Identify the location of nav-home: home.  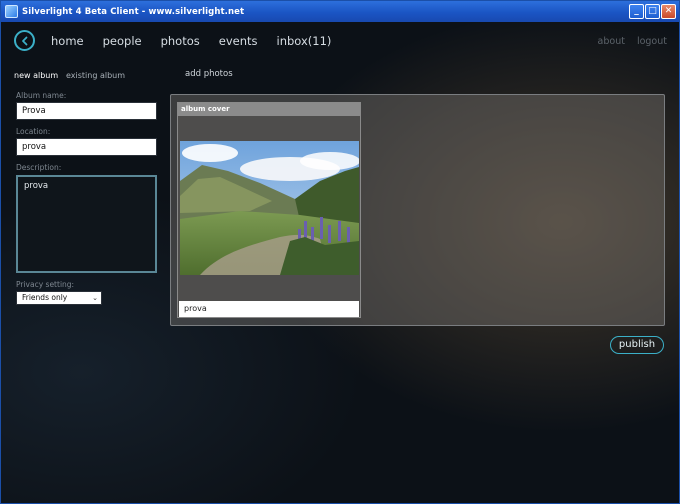
(67, 41).